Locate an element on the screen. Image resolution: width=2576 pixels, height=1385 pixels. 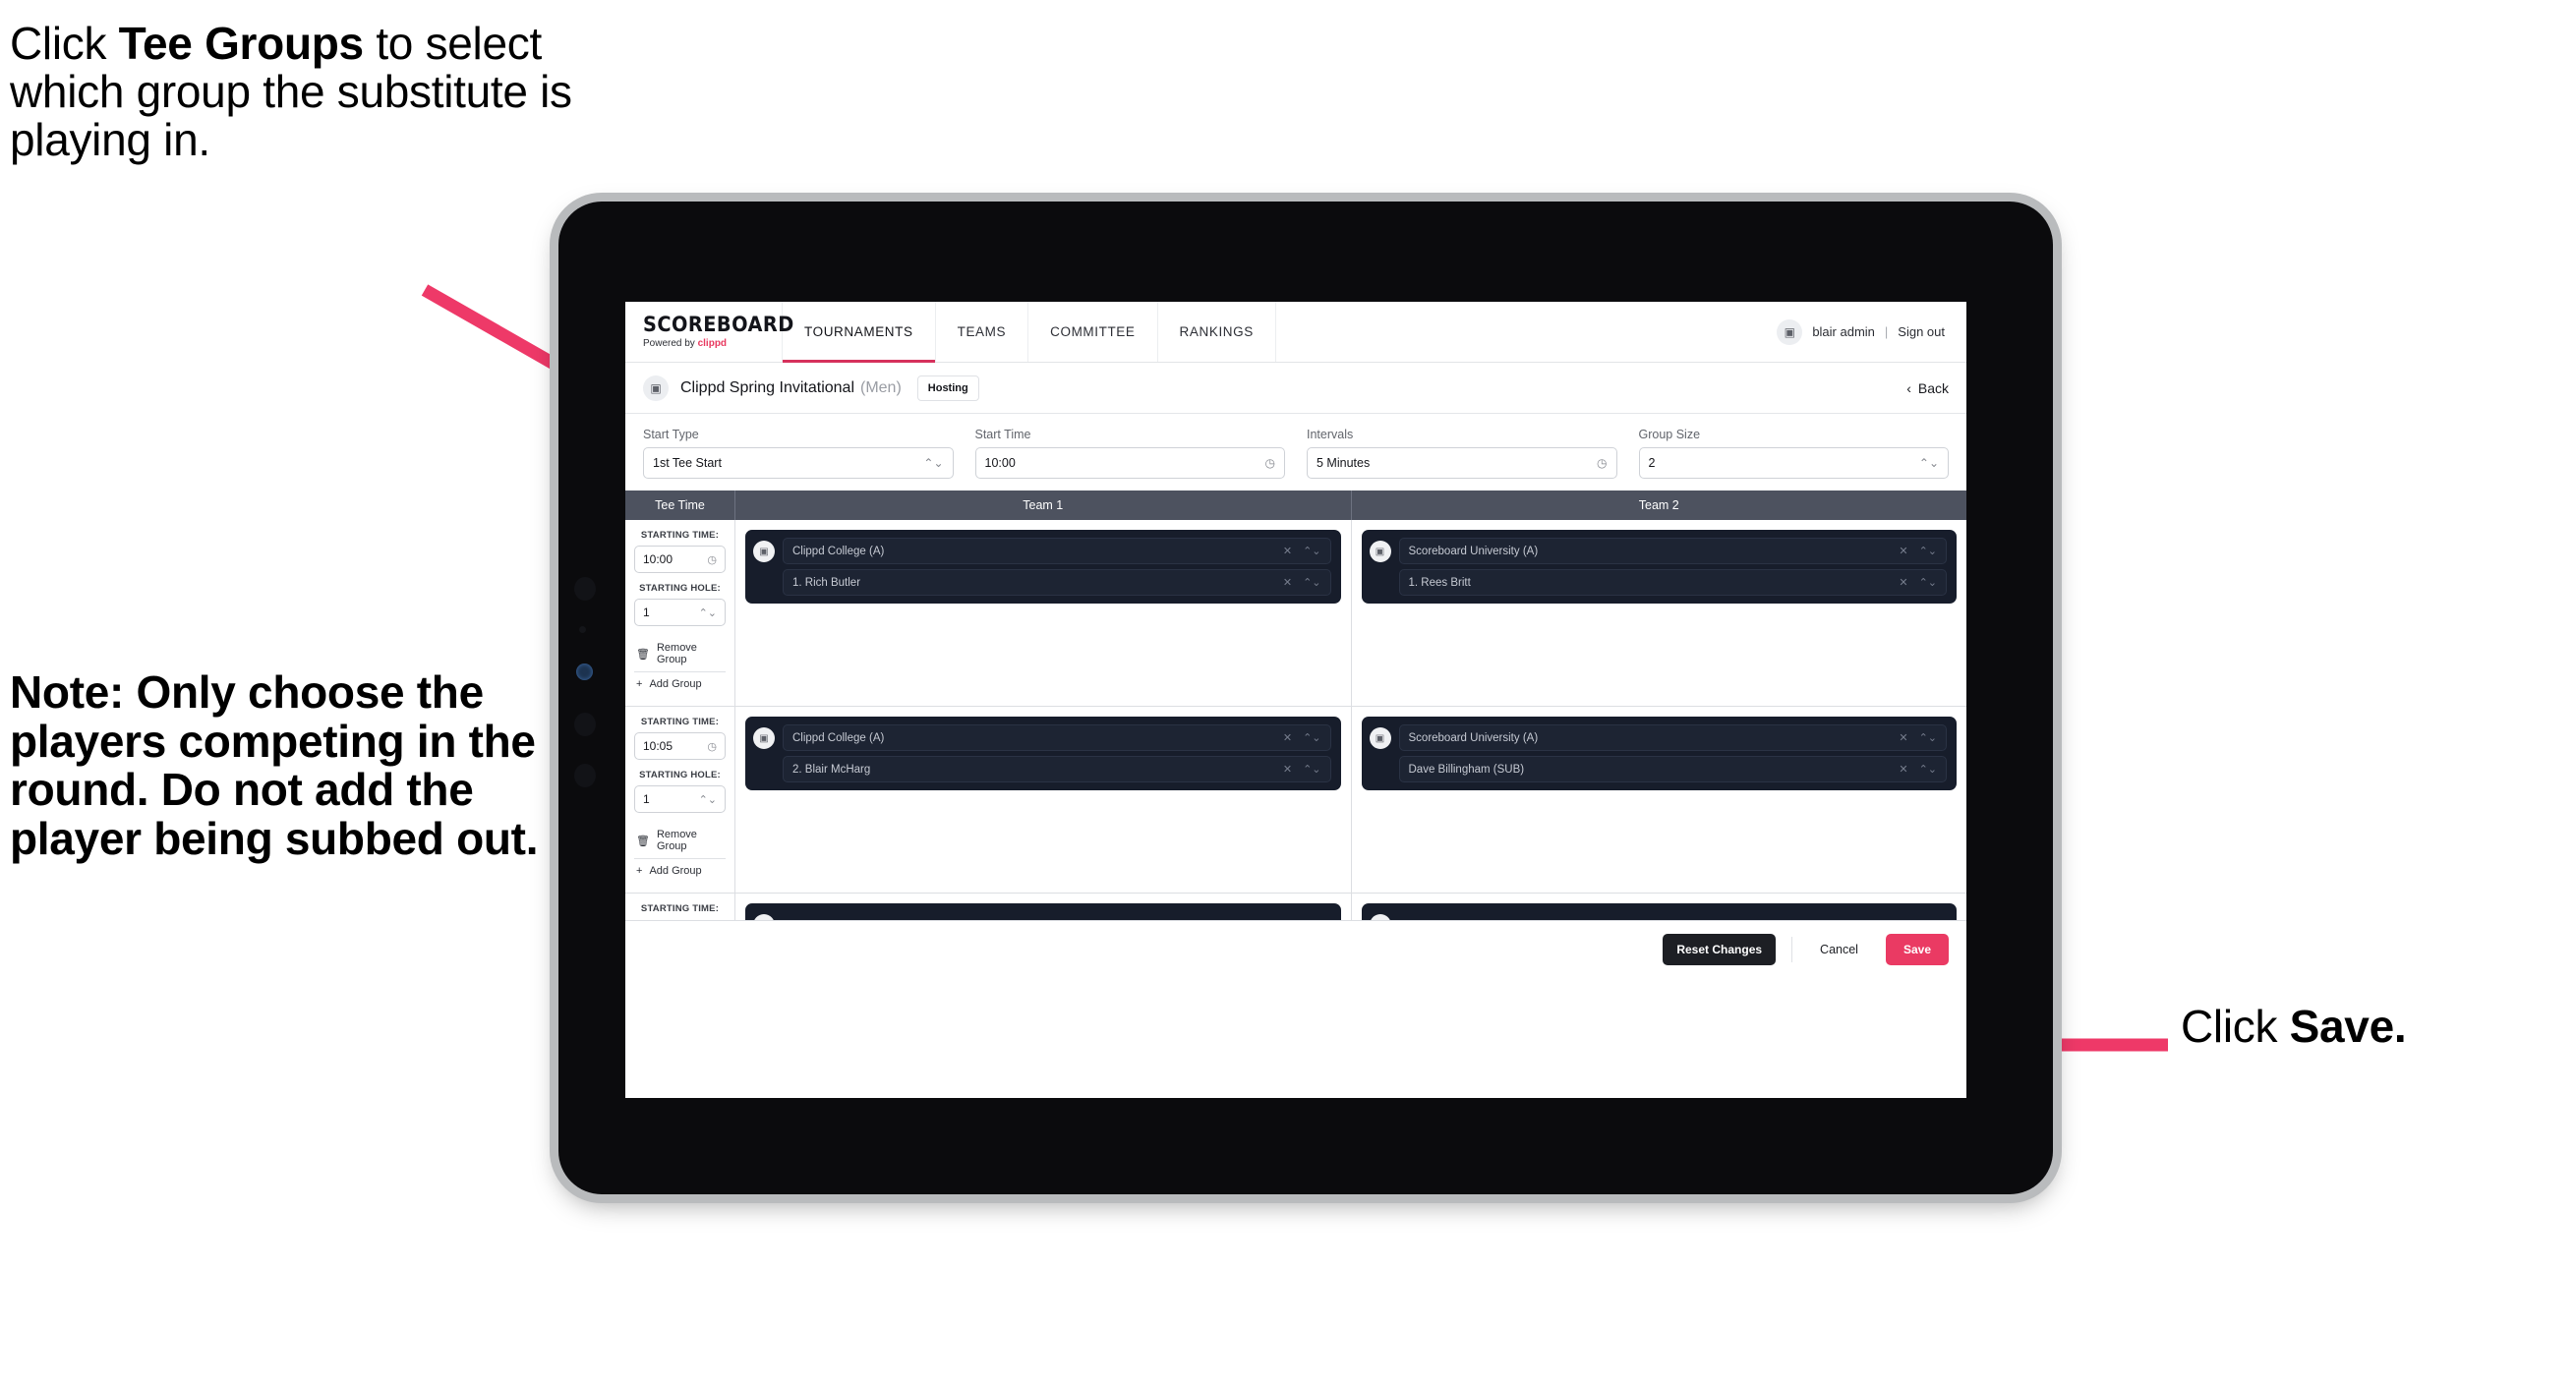
list-item: 2. Blair McHarg ✕ ⌃⌄ is located at coordinates (1057, 769).